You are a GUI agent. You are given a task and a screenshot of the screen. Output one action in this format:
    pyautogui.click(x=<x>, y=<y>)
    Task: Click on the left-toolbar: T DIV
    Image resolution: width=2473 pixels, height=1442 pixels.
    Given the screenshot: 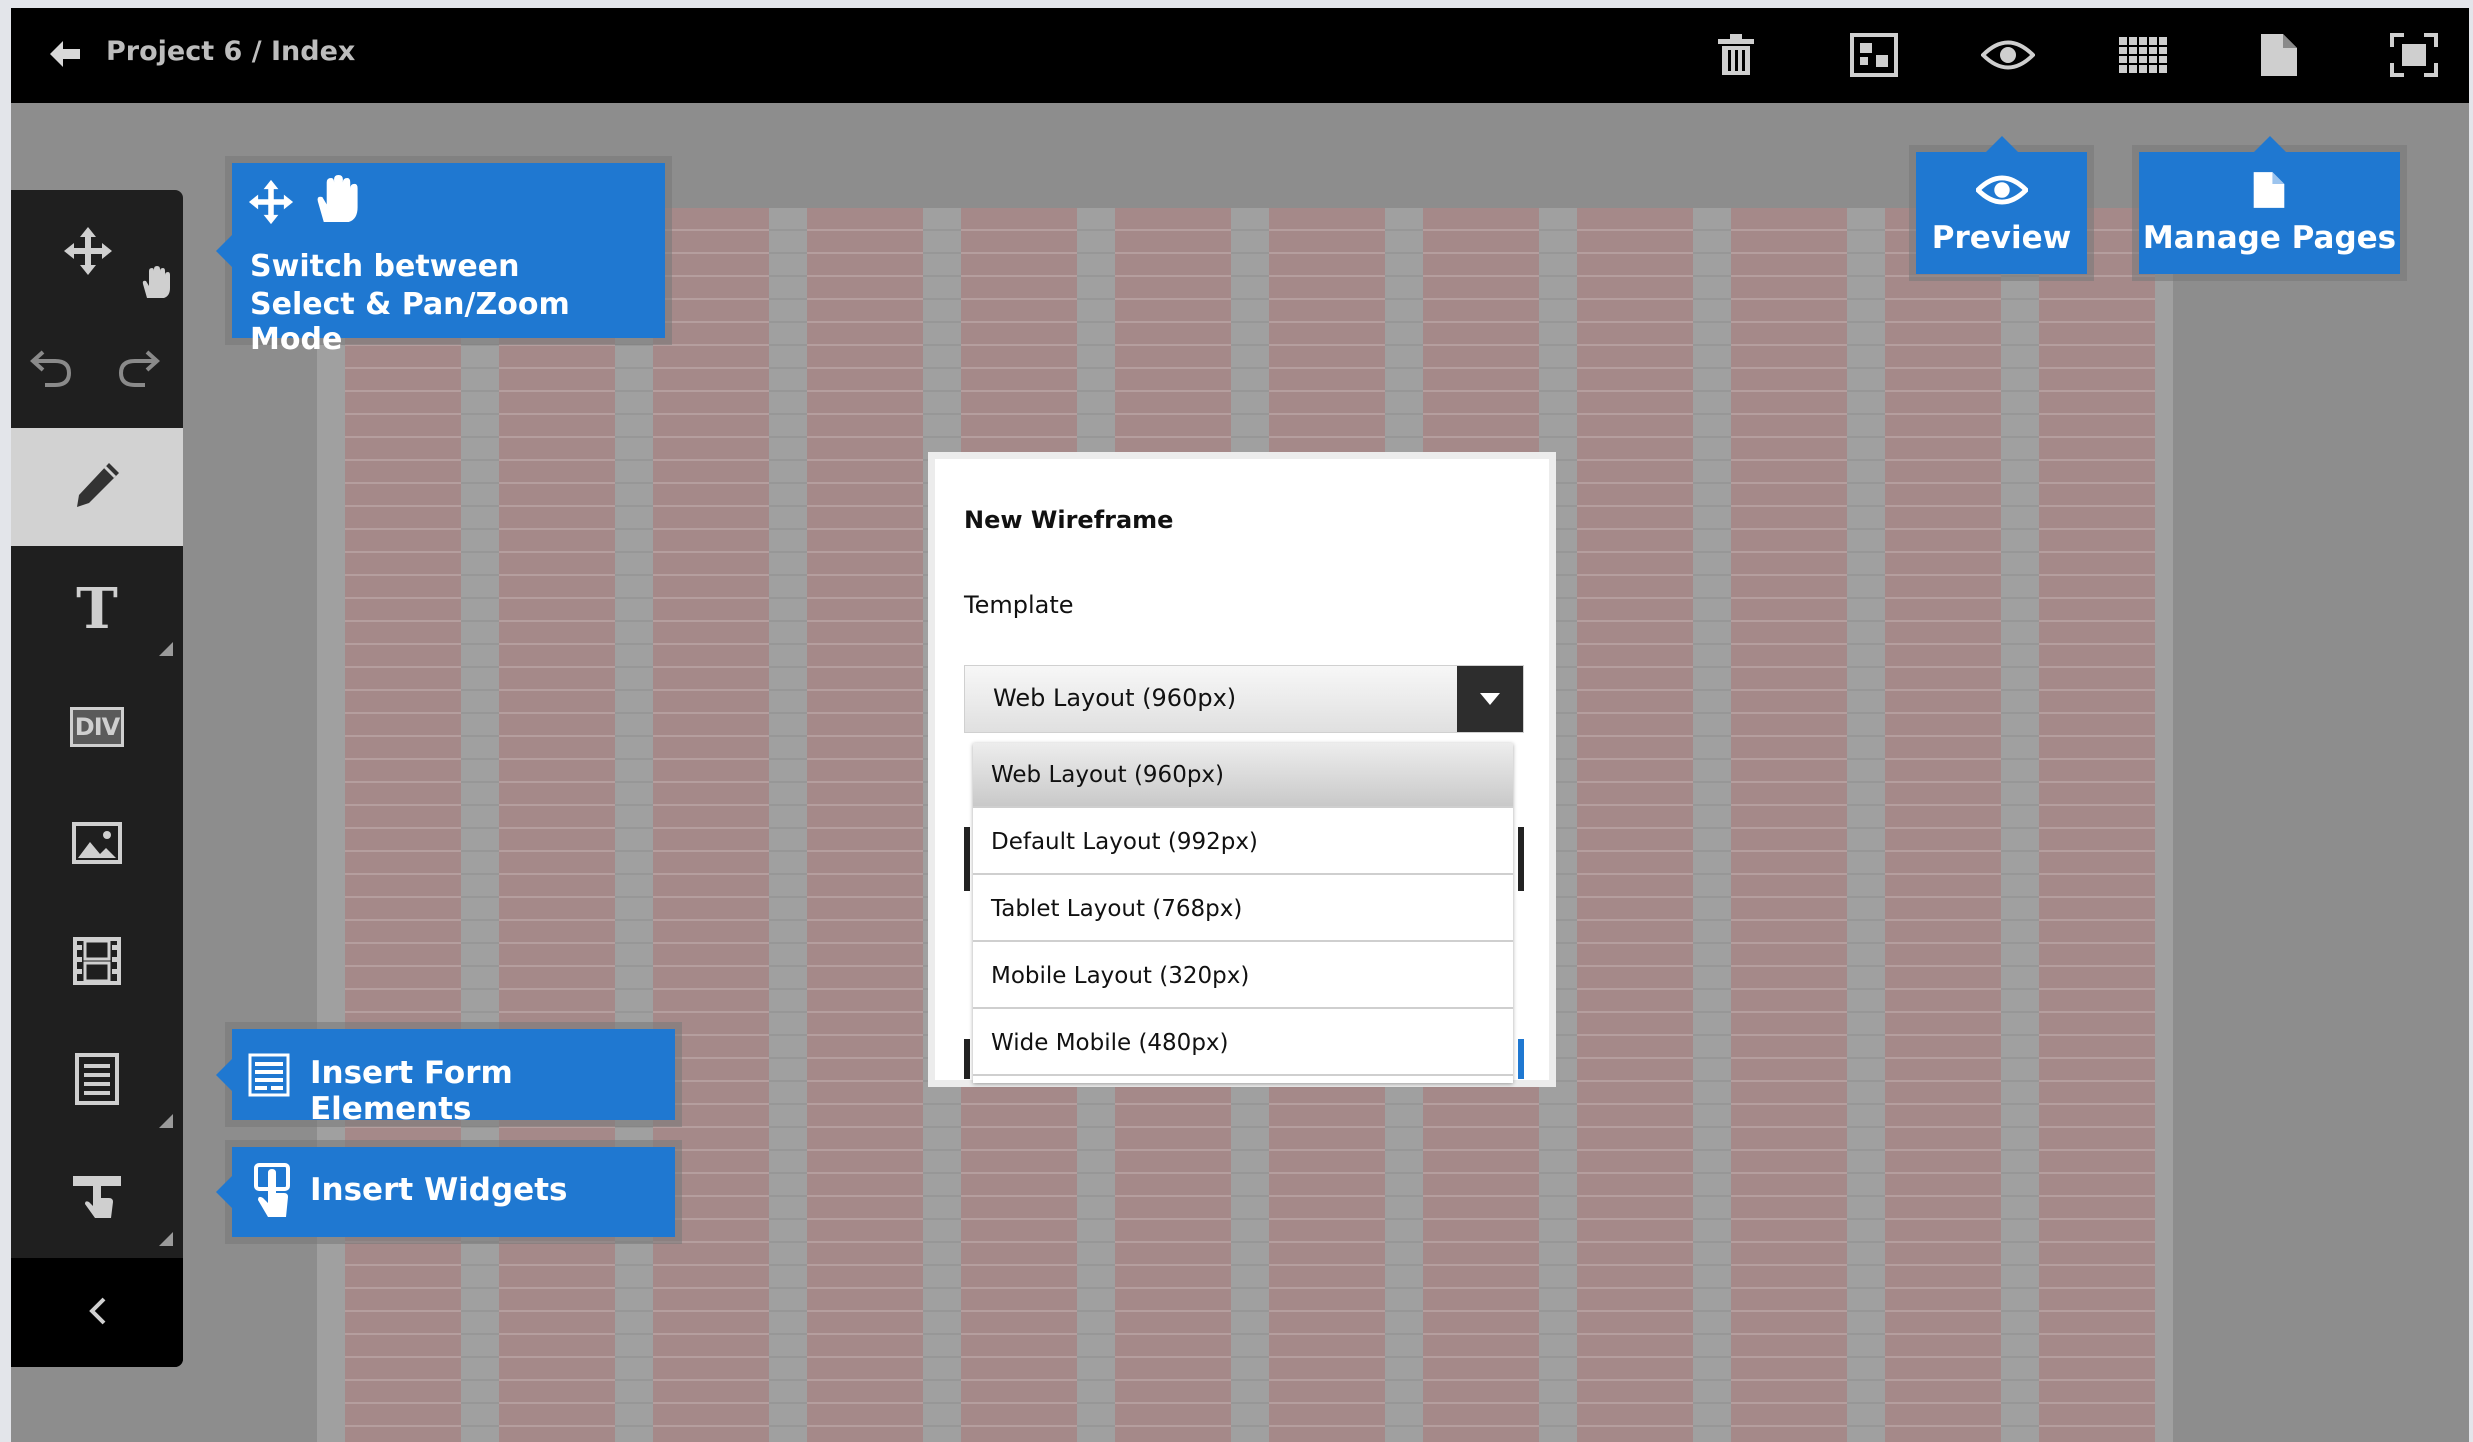 What is the action you would take?
    pyautogui.click(x=97, y=778)
    